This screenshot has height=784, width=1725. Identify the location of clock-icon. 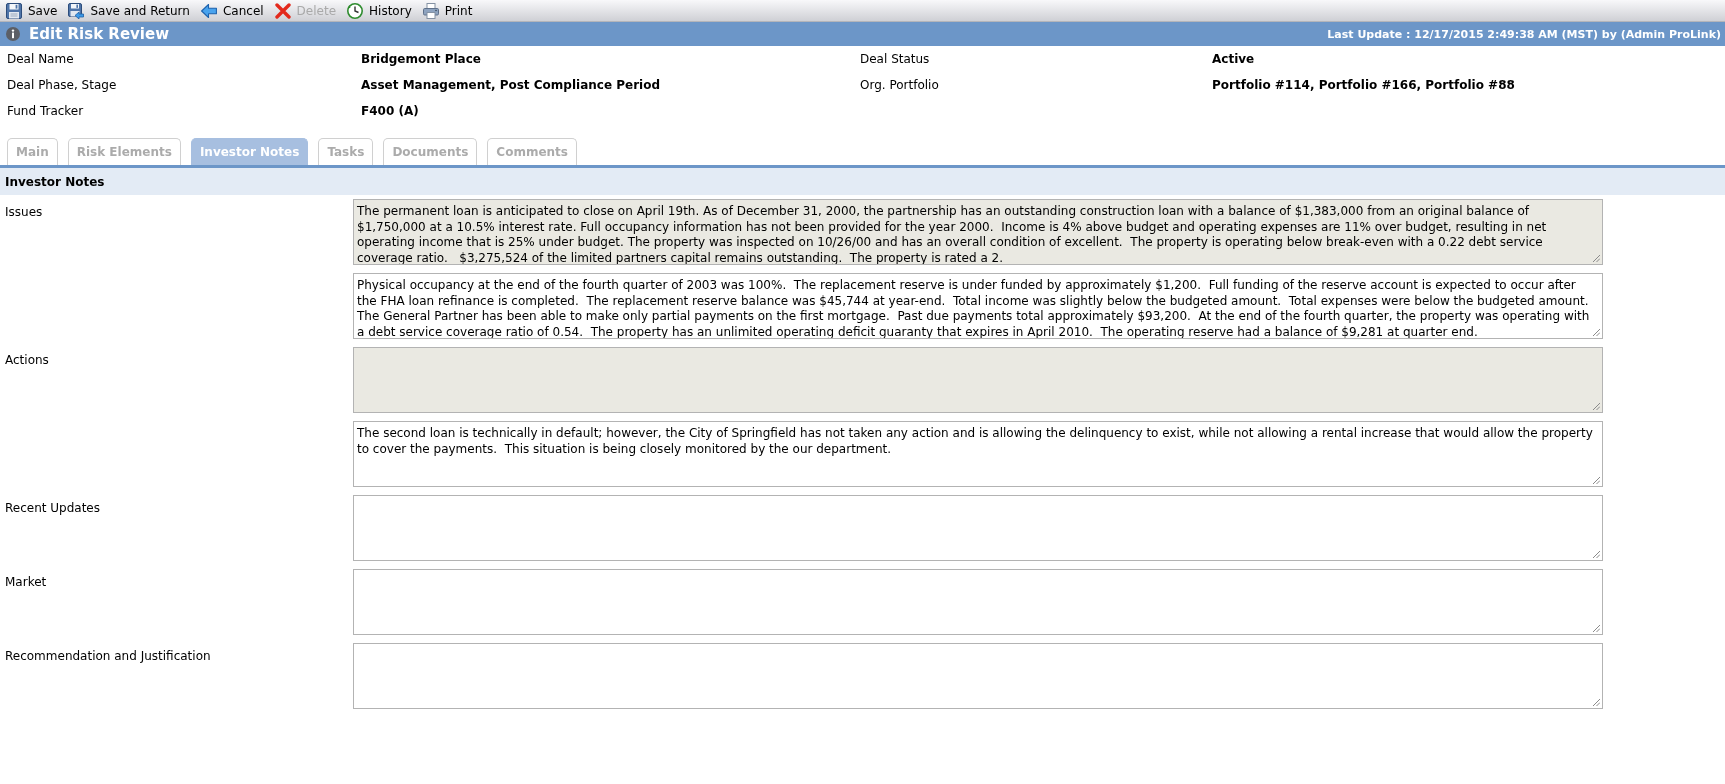
(355, 10).